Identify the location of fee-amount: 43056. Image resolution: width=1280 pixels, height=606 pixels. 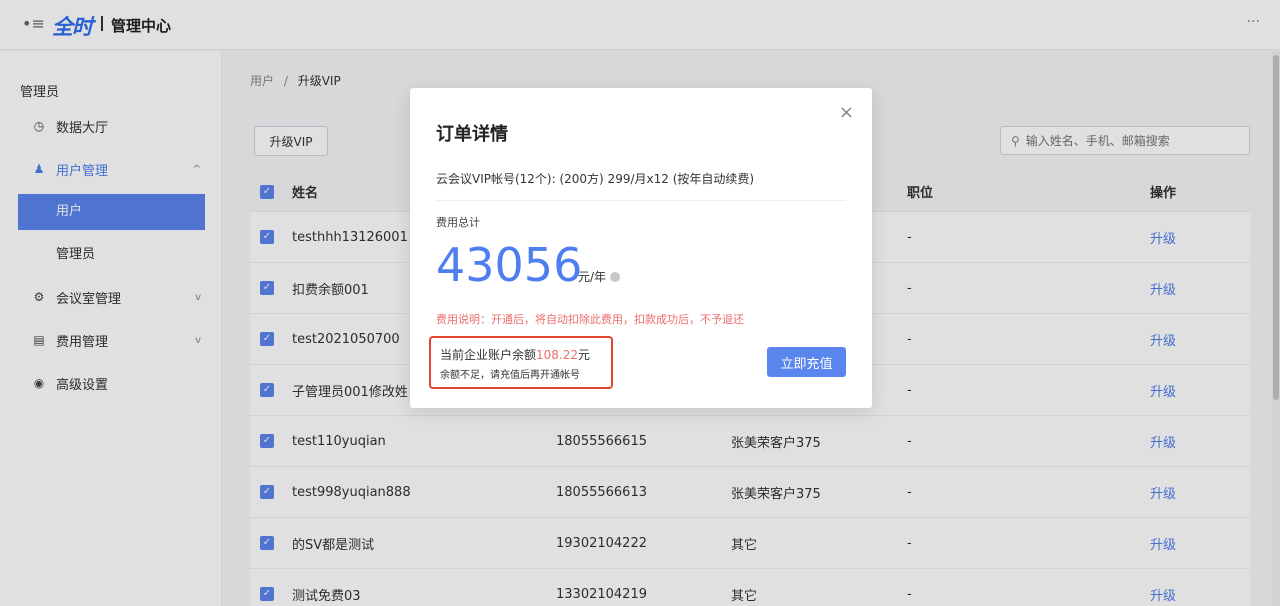
(509, 265).